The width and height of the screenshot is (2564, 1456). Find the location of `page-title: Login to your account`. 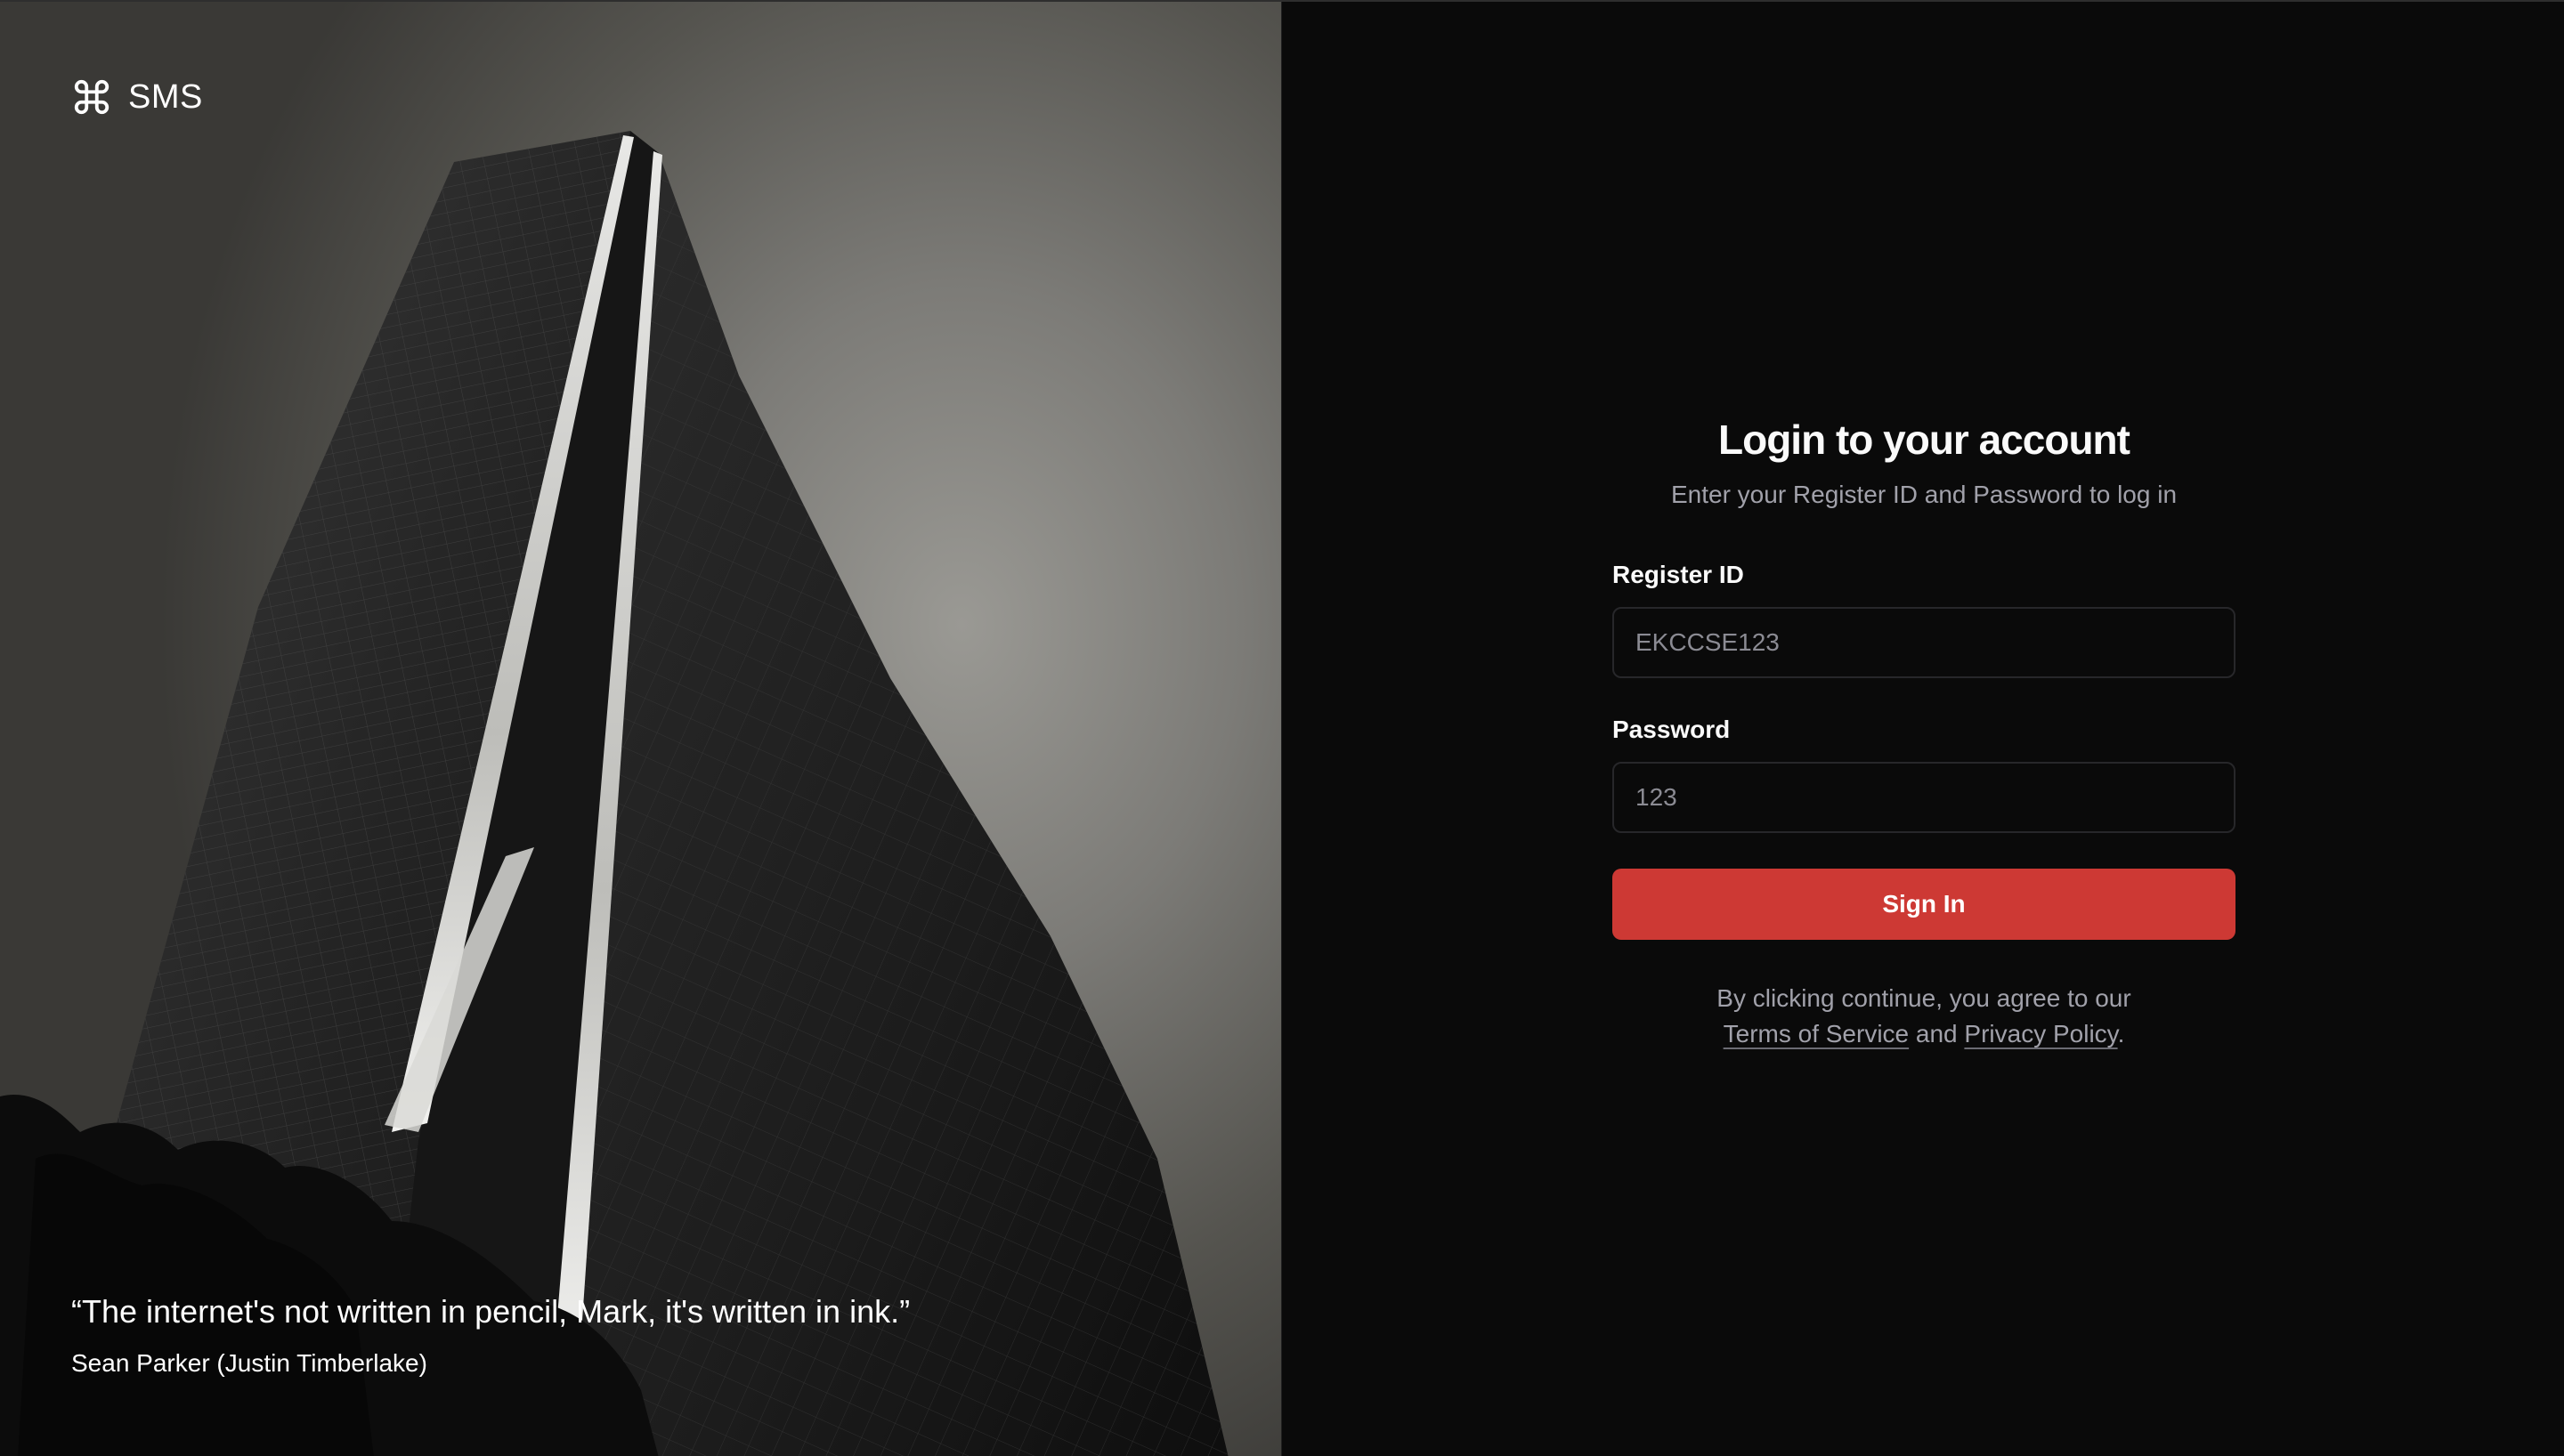

page-title: Login to your account is located at coordinates (1924, 440).